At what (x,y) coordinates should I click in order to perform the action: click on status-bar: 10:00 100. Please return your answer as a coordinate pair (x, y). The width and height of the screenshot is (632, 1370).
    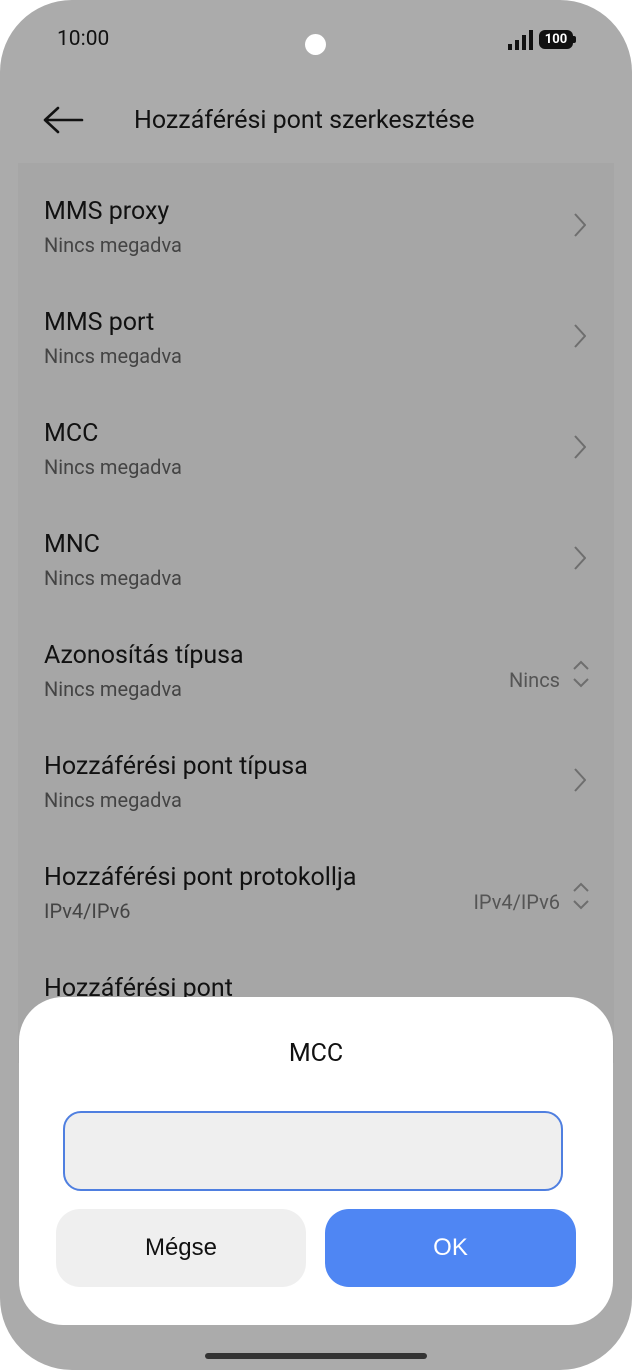
    Looking at the image, I should click on (316, 40).